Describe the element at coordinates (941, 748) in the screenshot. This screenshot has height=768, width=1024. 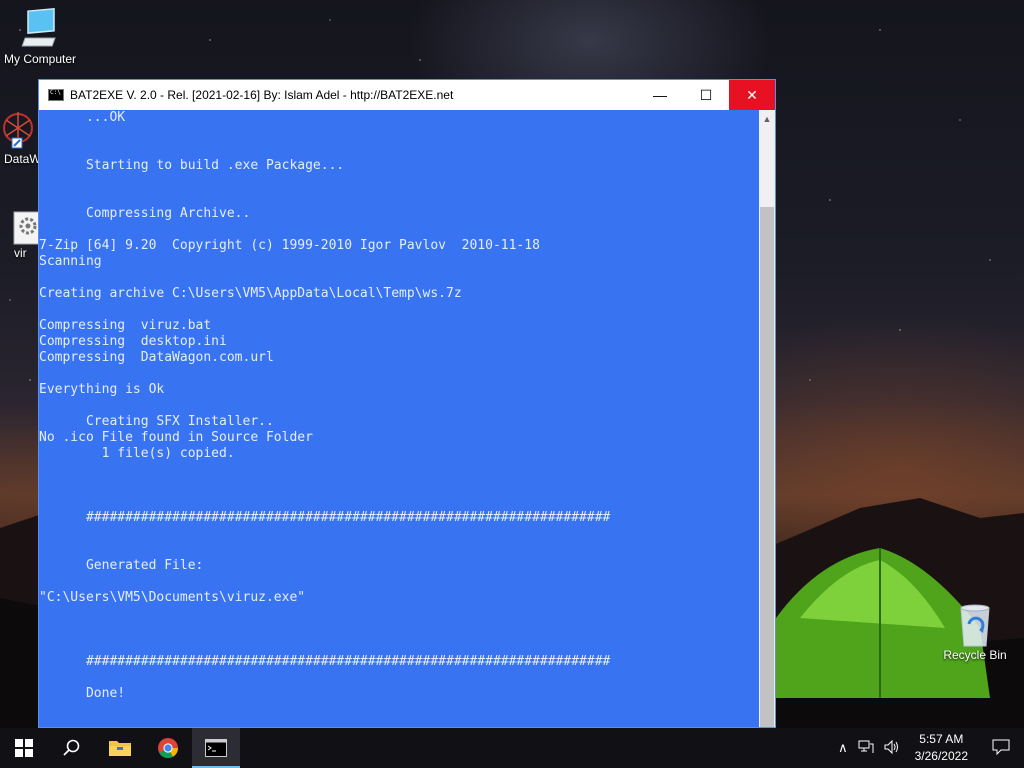
I see `clock: 5:57 AM 3/26/2022` at that location.